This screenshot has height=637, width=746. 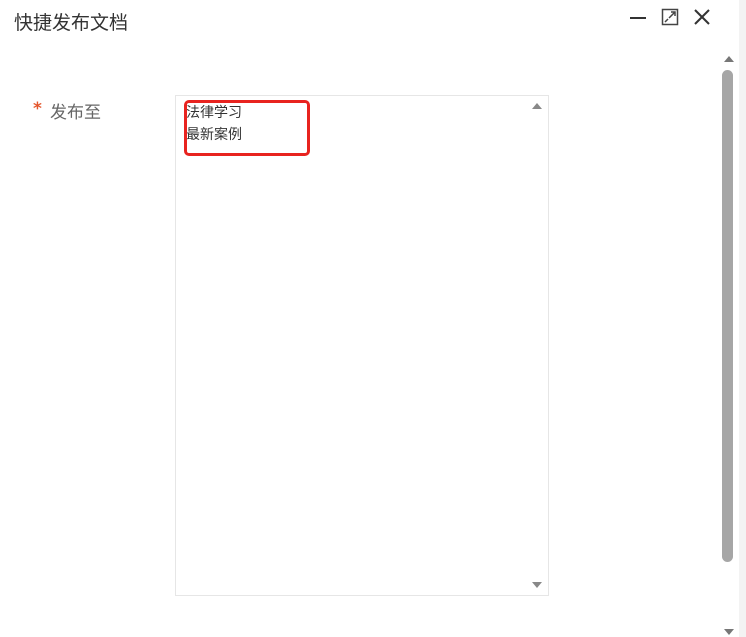 I want to click on minimize-button, so click(x=638, y=17).